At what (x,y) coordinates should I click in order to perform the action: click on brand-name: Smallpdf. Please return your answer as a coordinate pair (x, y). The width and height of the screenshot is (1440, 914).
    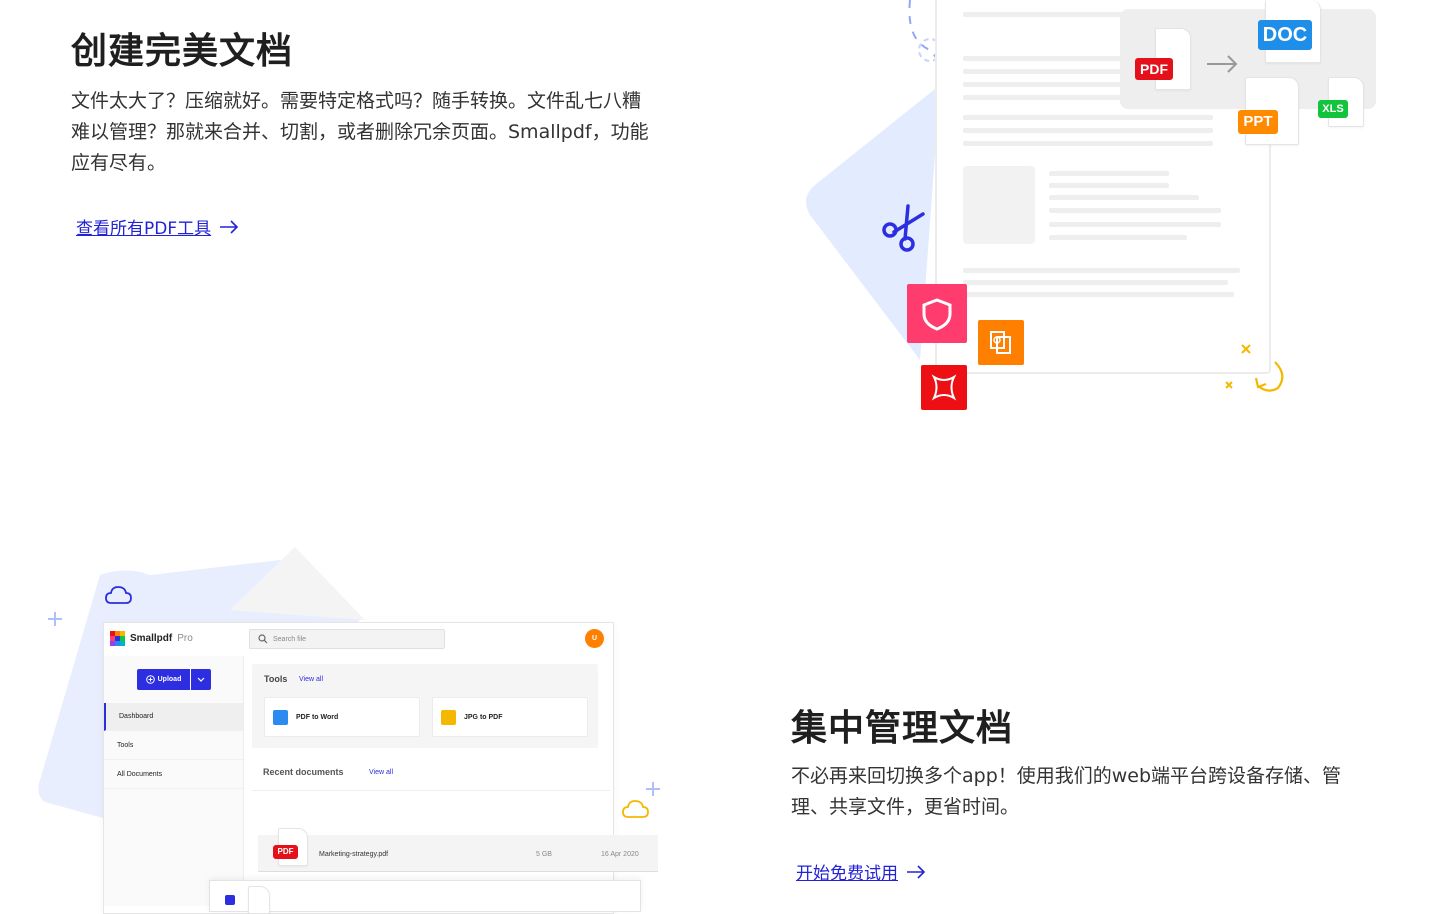
    Looking at the image, I should click on (151, 638).